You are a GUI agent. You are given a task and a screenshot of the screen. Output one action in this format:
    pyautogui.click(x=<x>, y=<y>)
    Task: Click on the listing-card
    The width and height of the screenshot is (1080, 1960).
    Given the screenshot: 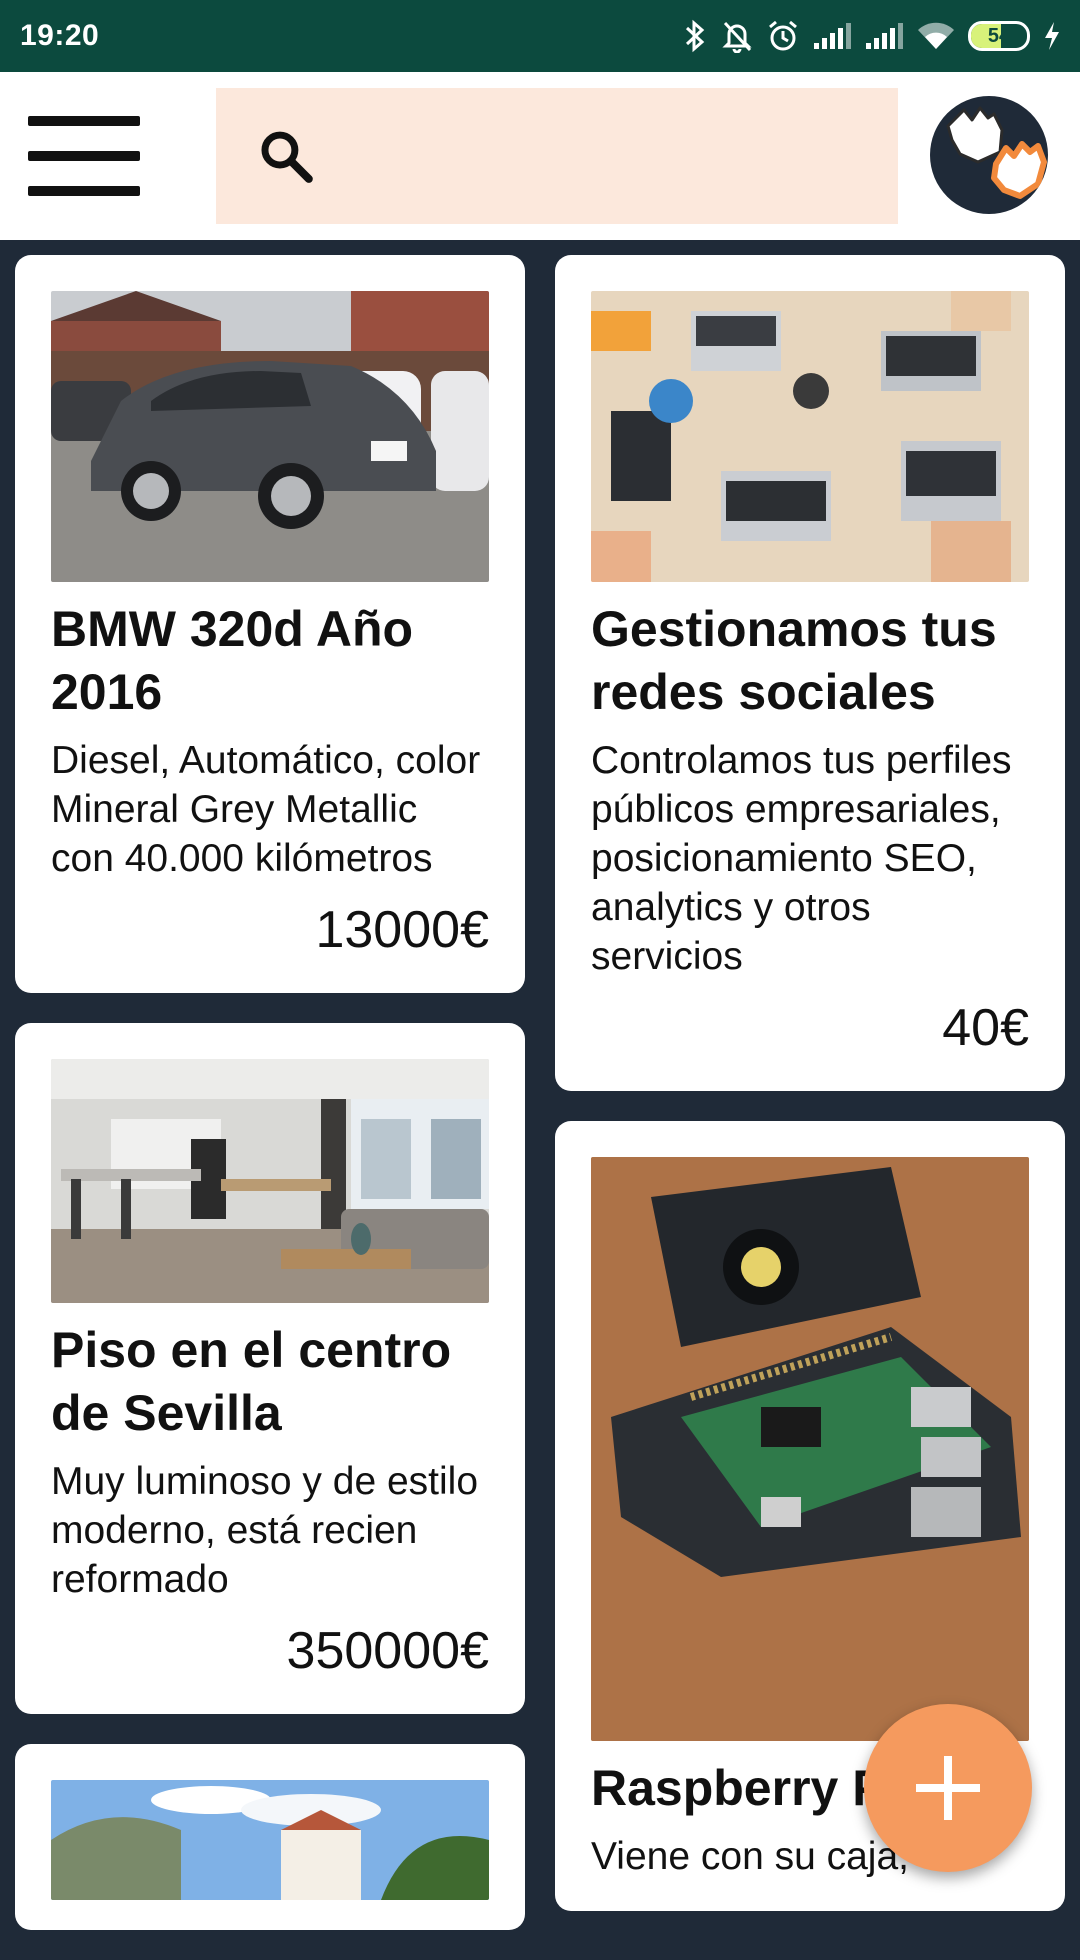 What is the action you would take?
    pyautogui.click(x=270, y=1837)
    